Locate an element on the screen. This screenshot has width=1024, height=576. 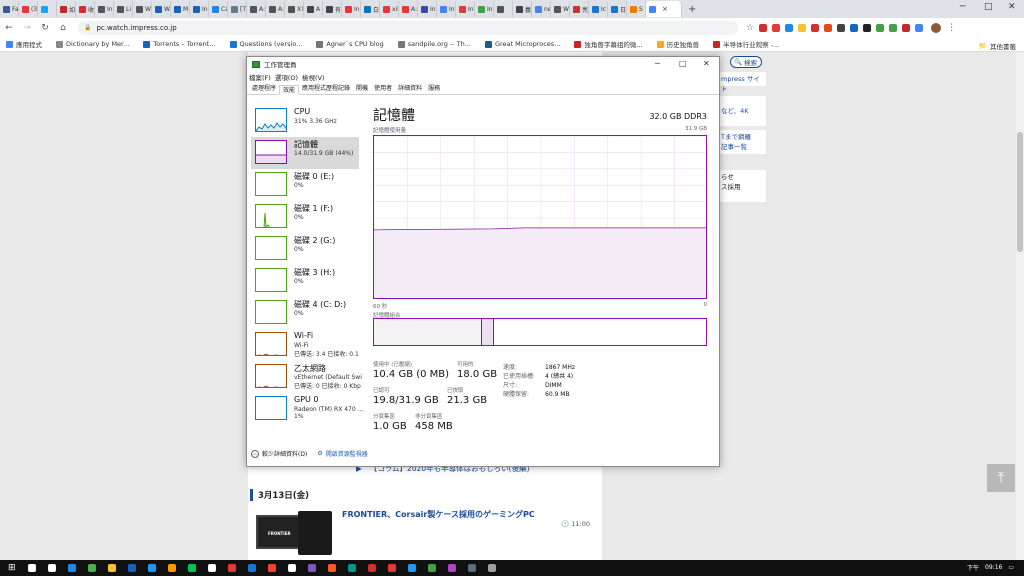
menu-view: 檢視(V) is located at coordinates (313, 77).